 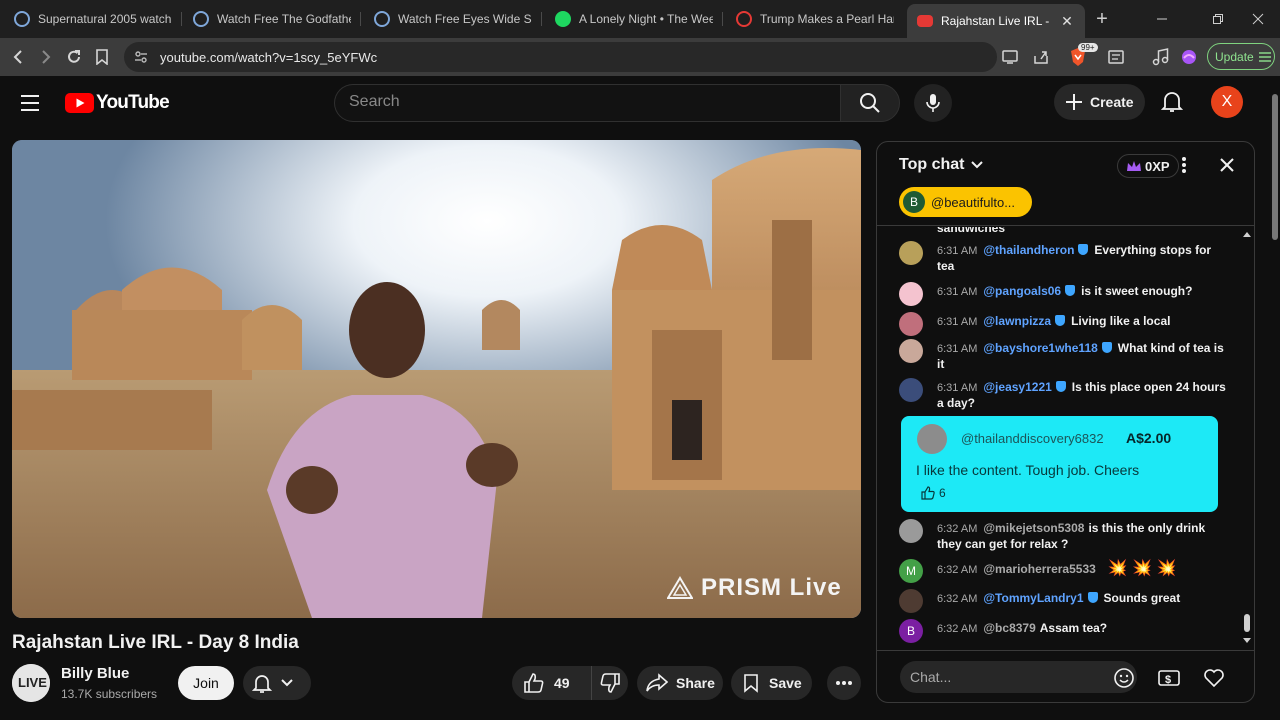 I want to click on more-actions-button, so click(x=844, y=683).